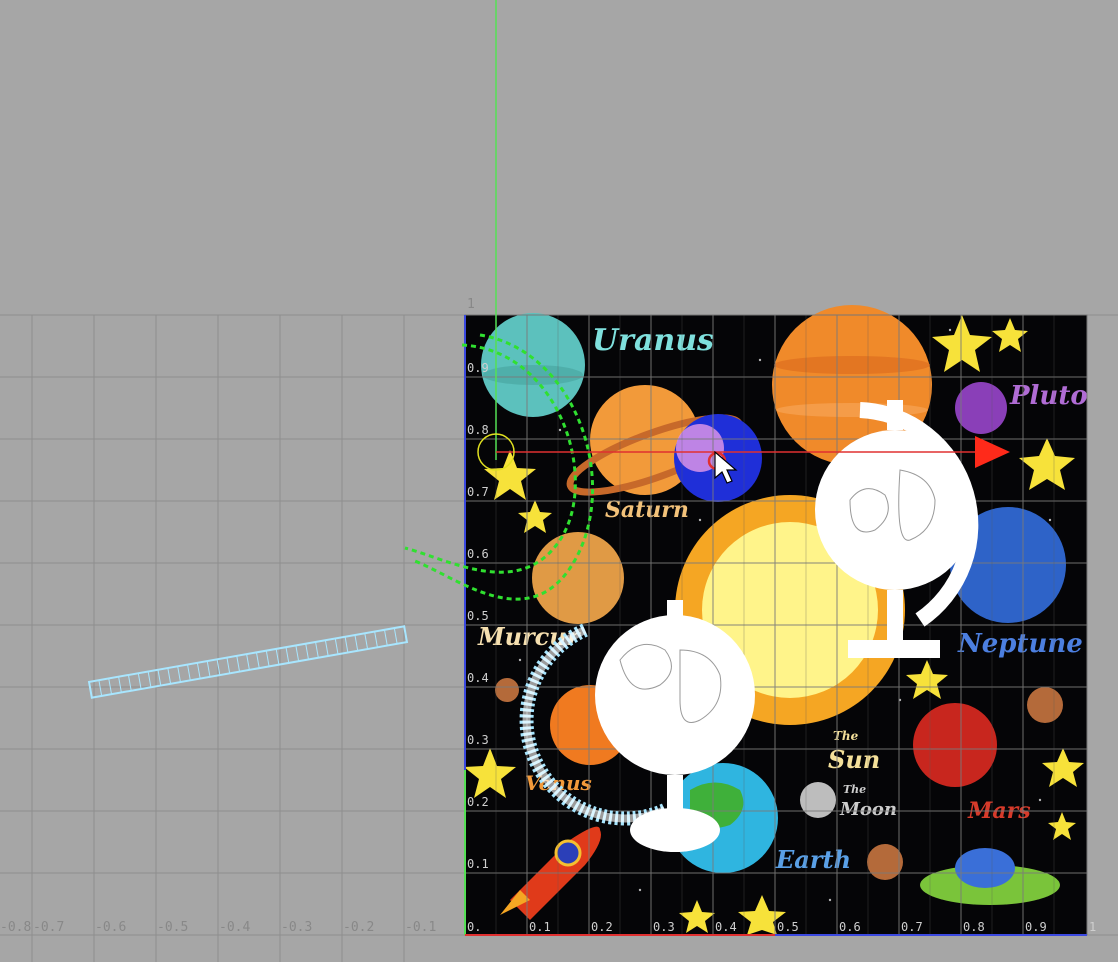 The image size is (1118, 962). What do you see at coordinates (358, 927) in the screenshot?
I see `svg-text: -0.2` at bounding box center [358, 927].